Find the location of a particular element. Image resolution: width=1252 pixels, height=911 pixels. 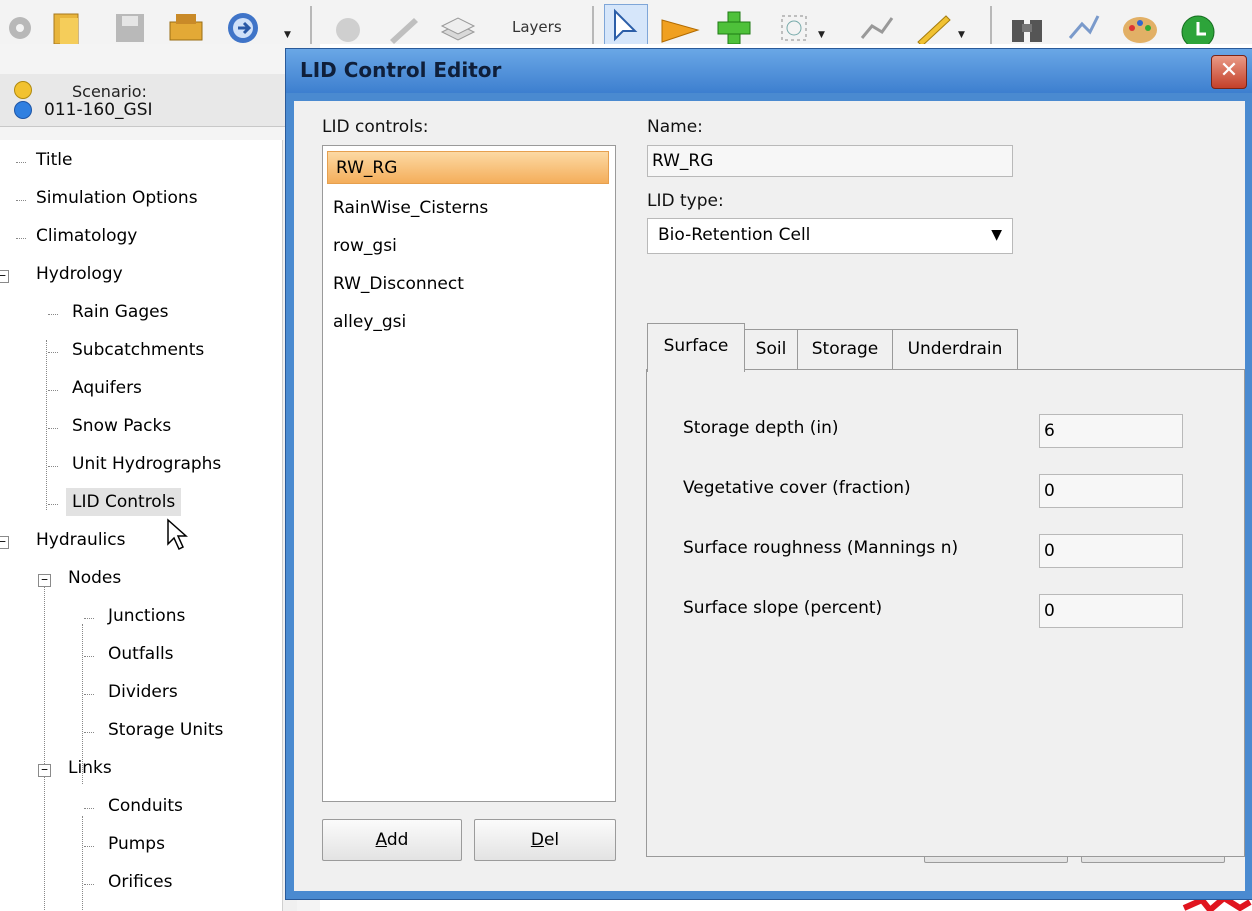

settings-icon is located at coordinates (348, 26).